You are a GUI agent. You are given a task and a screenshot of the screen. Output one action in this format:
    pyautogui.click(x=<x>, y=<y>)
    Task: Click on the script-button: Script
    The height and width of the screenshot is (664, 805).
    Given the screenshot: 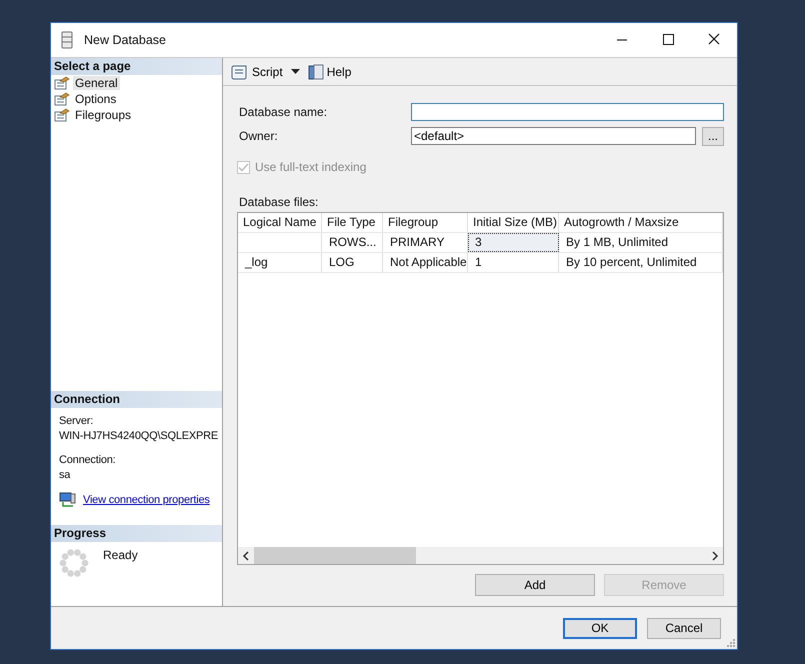 What is the action you would take?
    pyautogui.click(x=257, y=72)
    